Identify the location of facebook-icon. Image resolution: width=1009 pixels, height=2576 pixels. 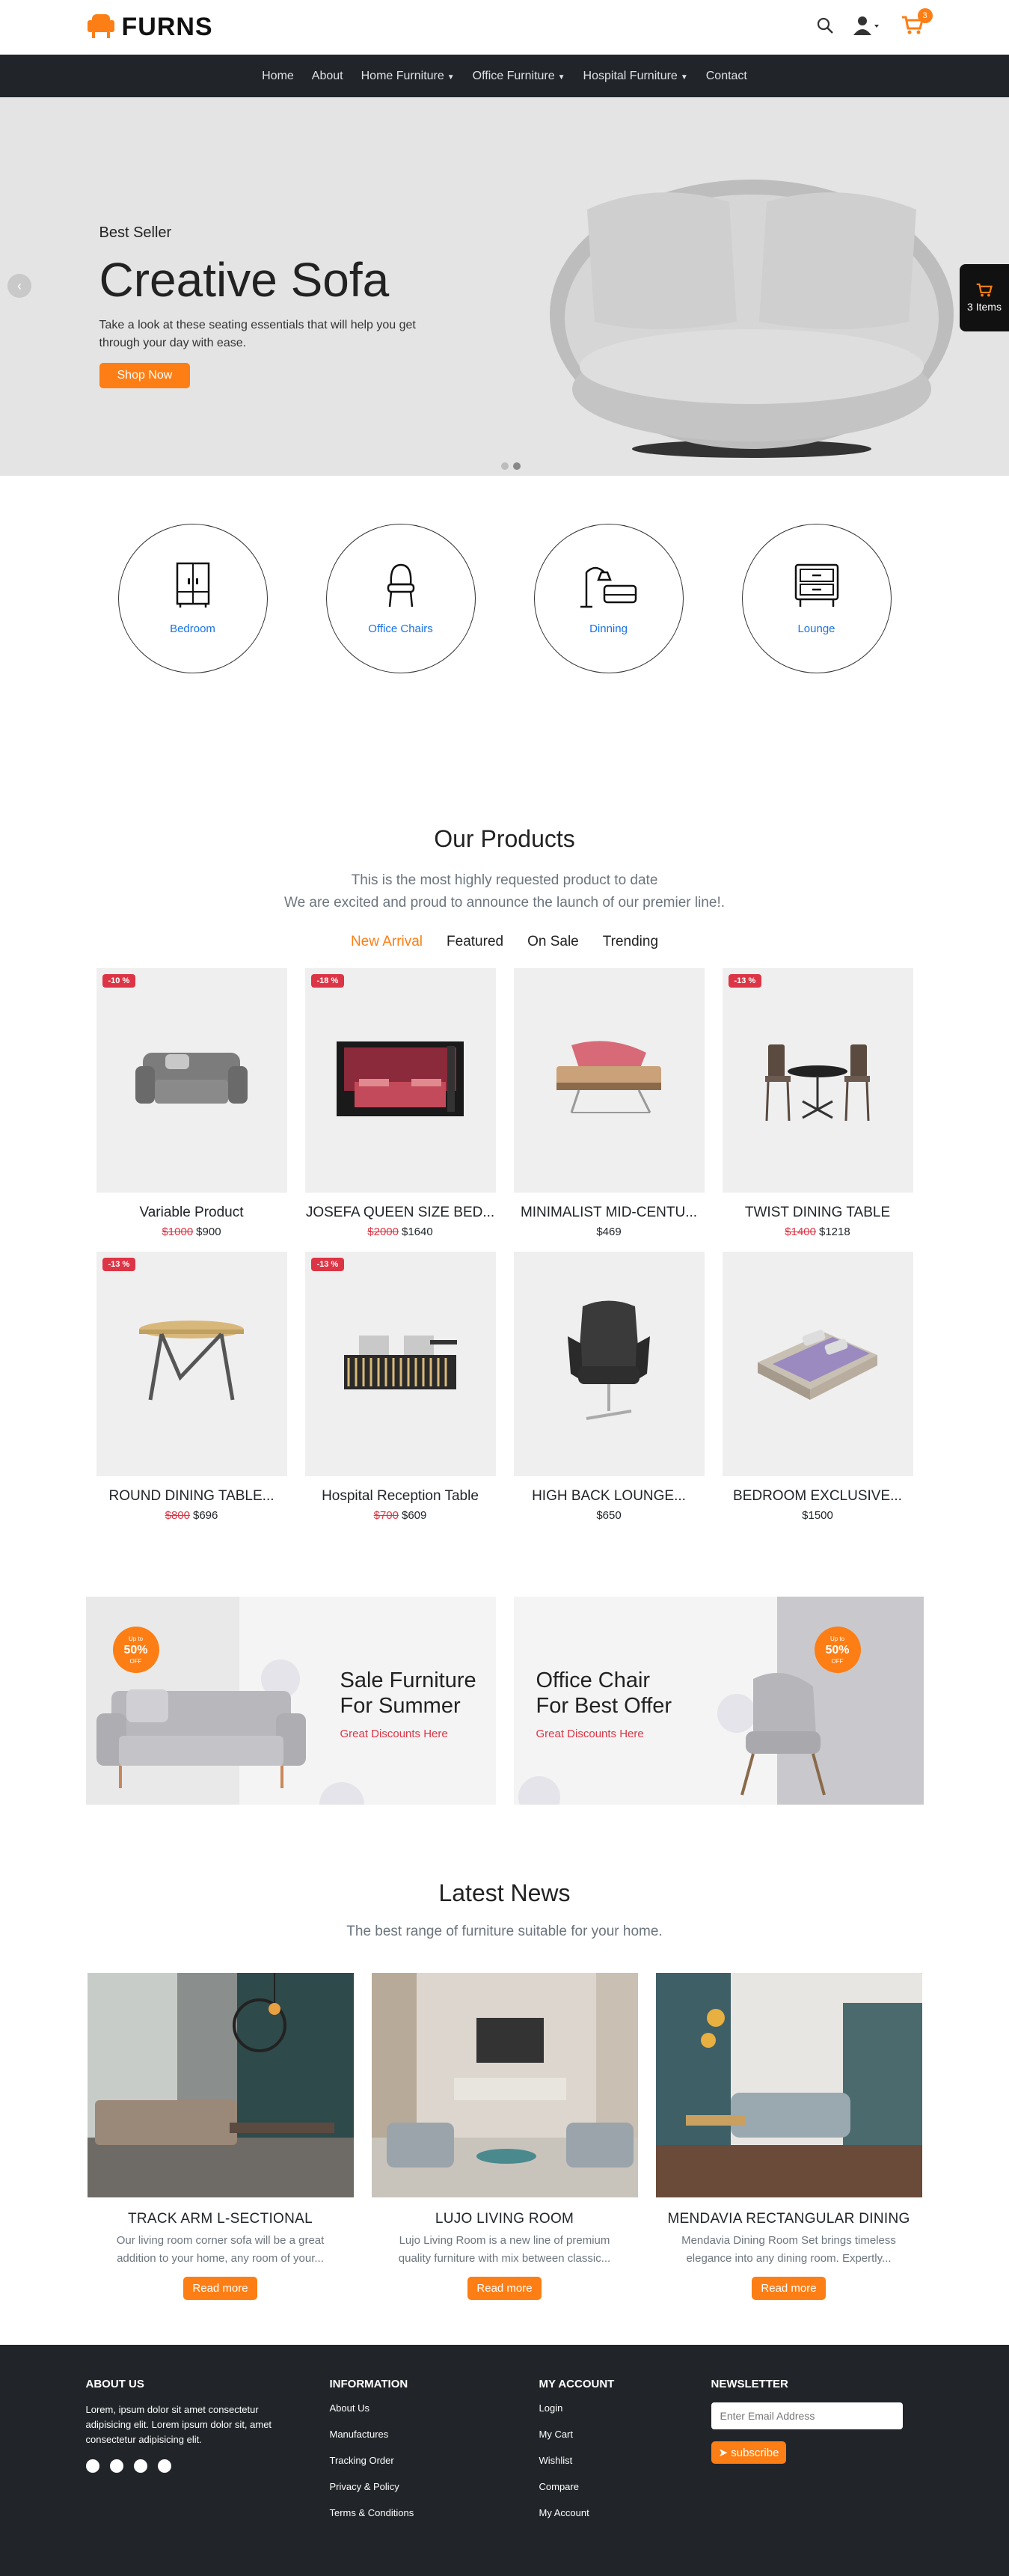
(92, 2466).